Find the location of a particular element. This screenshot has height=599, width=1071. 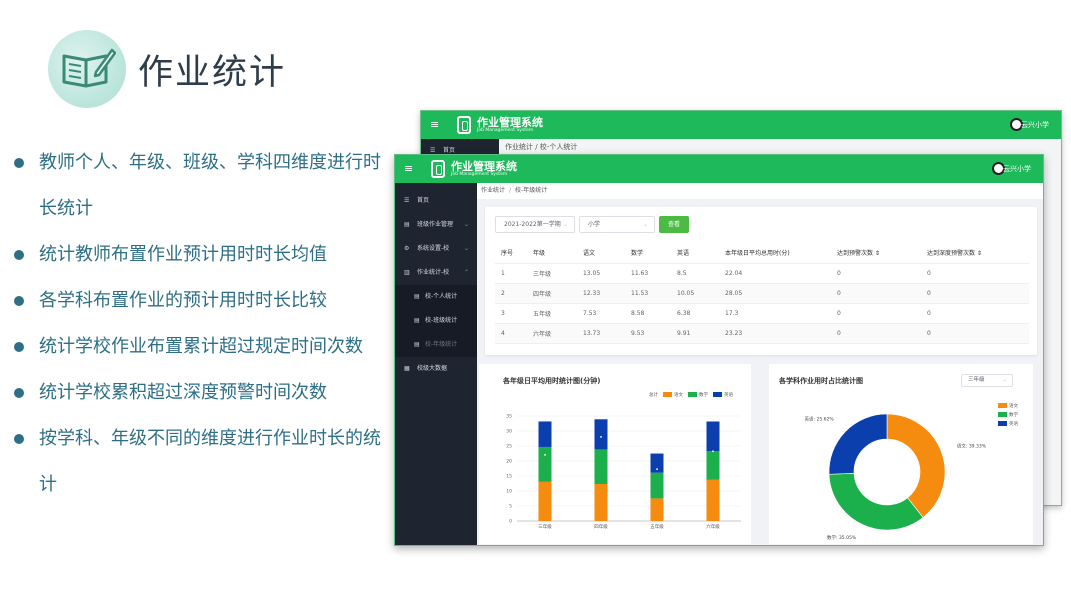

doc-icon: ▤ is located at coordinates (417, 296).